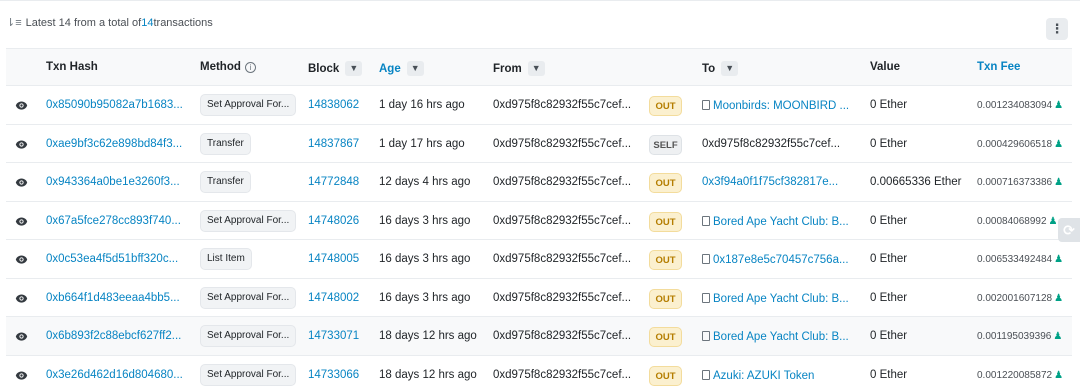 The width and height of the screenshot is (1080, 389). I want to click on age-text: 12 days 4 hrs ago, so click(425, 182).